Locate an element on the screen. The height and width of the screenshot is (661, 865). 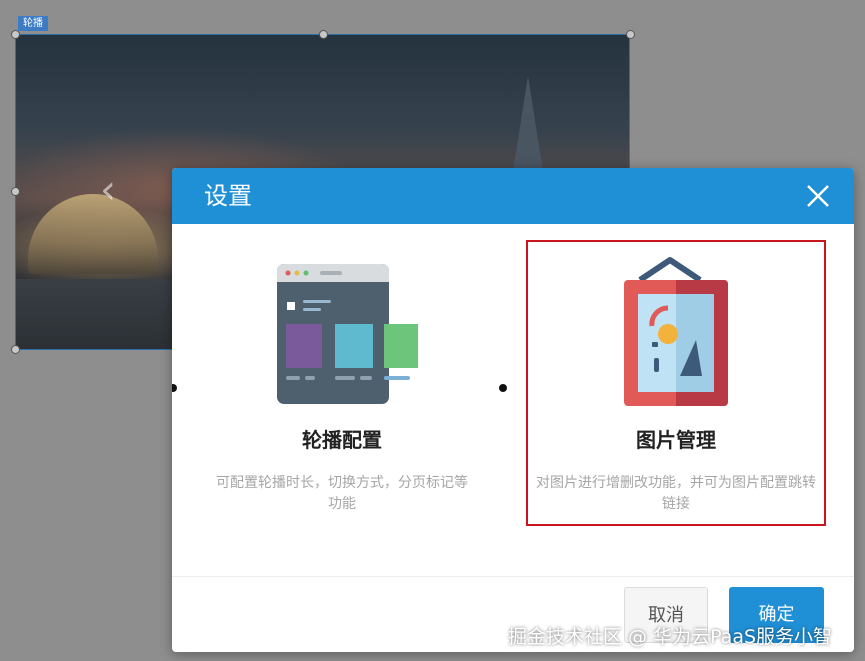
dialog-title: 设置 is located at coordinates (228, 196).